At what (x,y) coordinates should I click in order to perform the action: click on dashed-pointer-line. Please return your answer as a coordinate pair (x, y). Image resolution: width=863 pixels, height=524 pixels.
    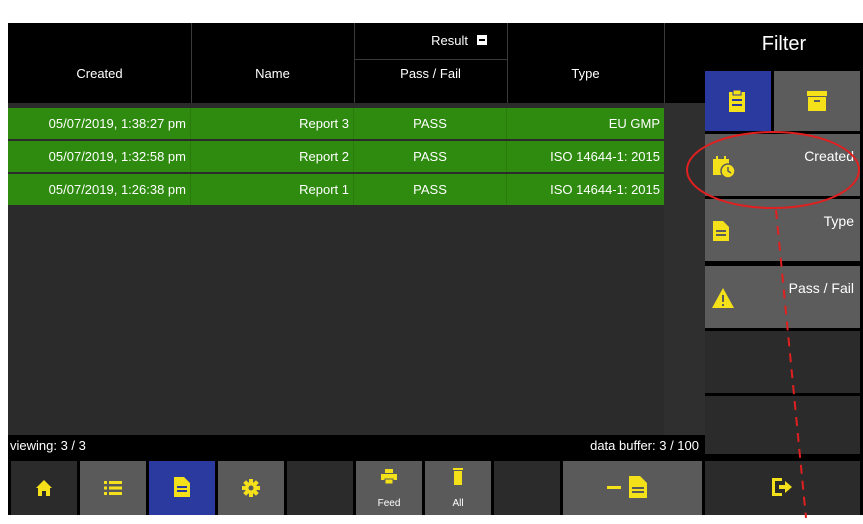
    Looking at the image, I should click on (791, 364).